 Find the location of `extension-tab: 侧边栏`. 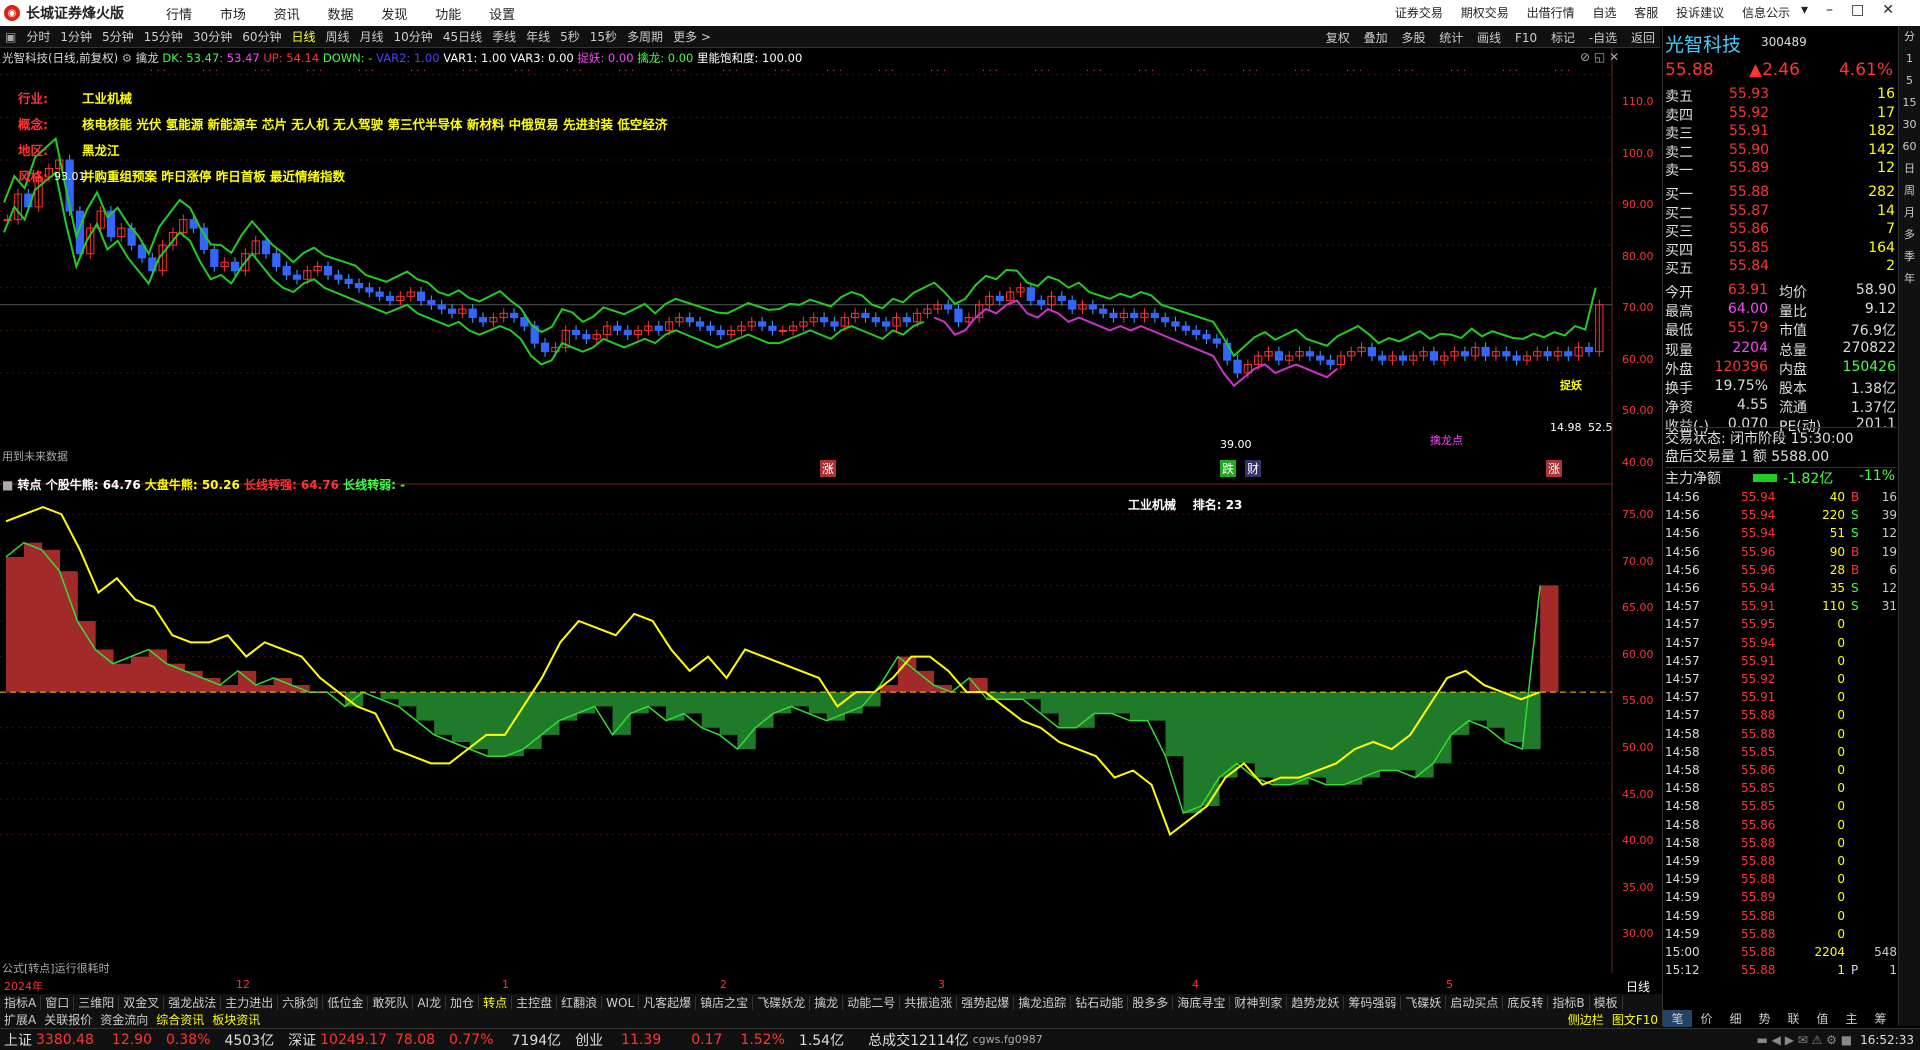

extension-tab: 侧边栏 is located at coordinates (1586, 1019).